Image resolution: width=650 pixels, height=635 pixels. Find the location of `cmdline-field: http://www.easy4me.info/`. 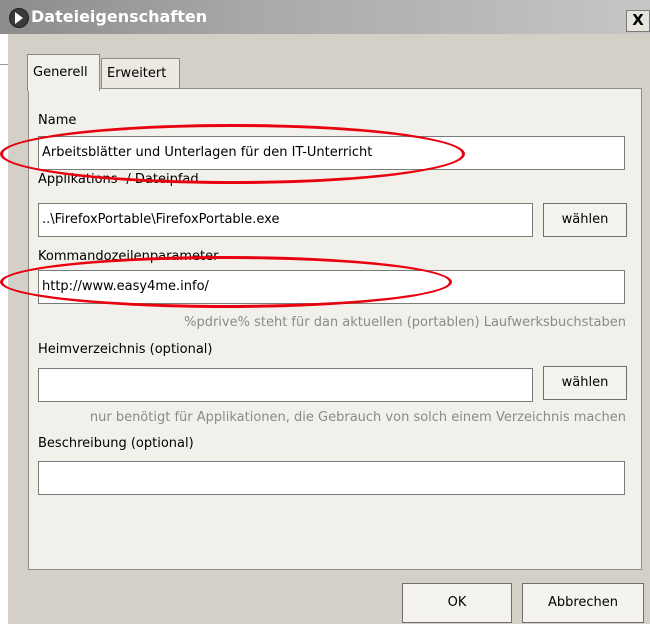

cmdline-field: http://www.easy4me.info/ is located at coordinates (331, 287).